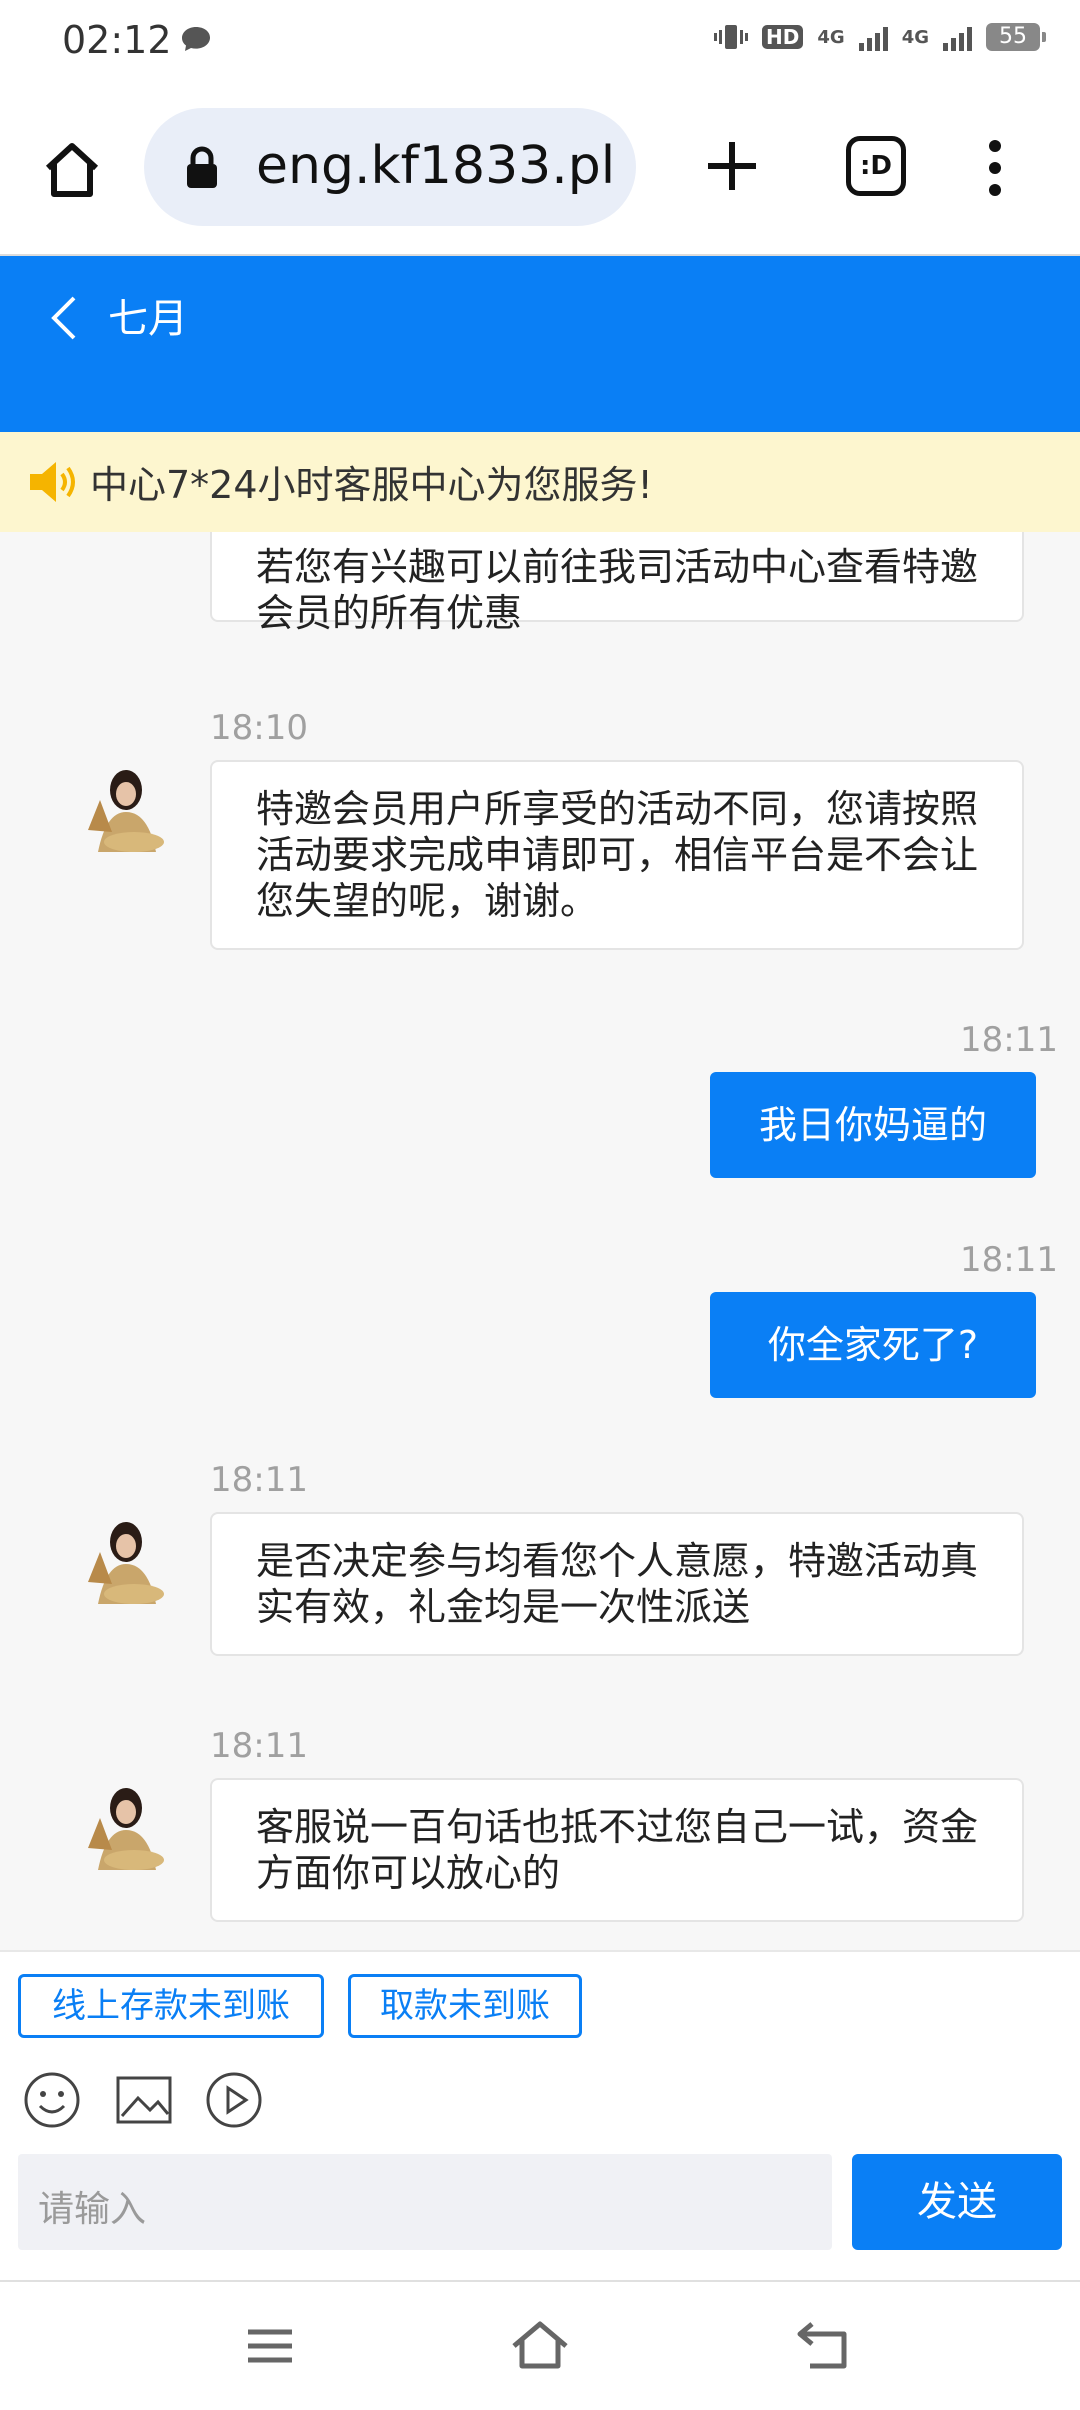  Describe the element at coordinates (171, 2006) in the screenshot. I see `quick-reply-deposit: 线上存款未到账` at that location.